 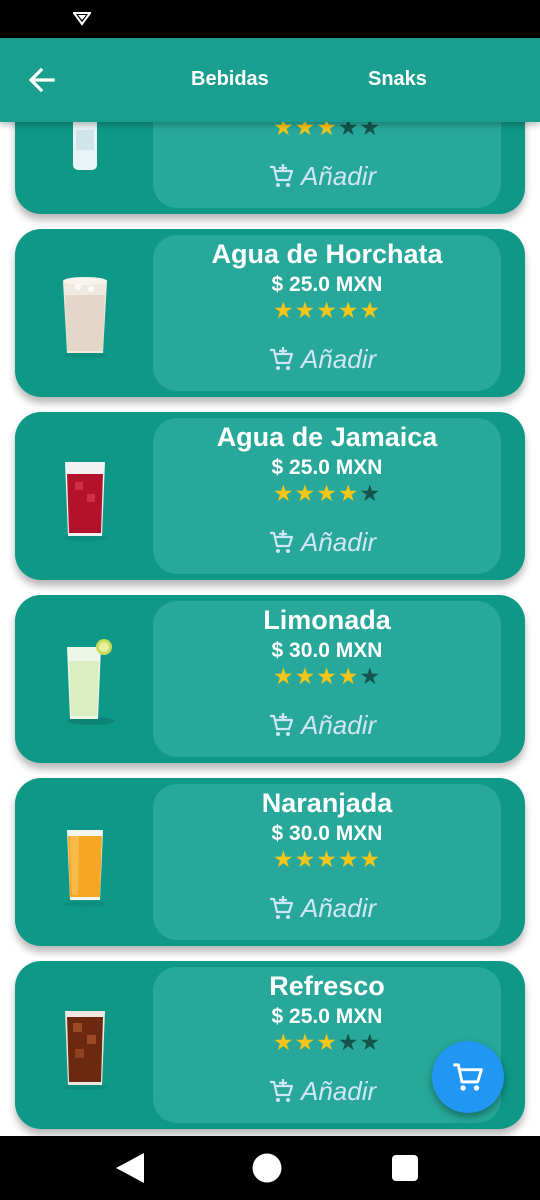 What do you see at coordinates (397, 79) in the screenshot?
I see `tab-snaks: Snaks` at bounding box center [397, 79].